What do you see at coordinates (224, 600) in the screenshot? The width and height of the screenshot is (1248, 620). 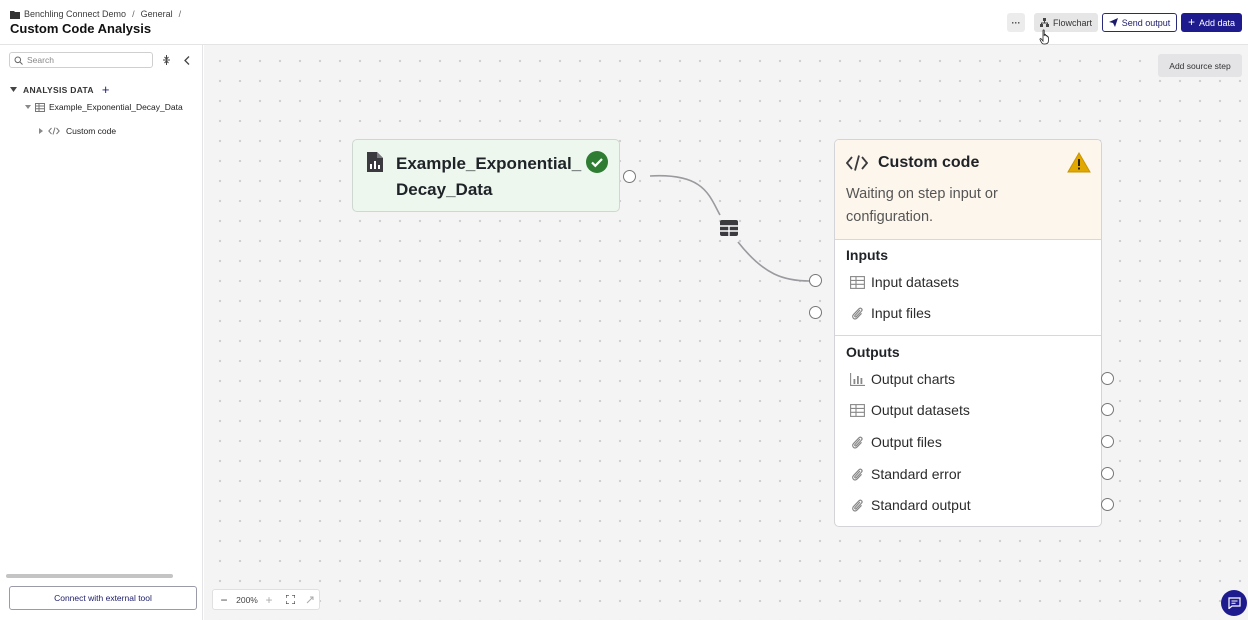 I see `zoom-out-icon: −` at bounding box center [224, 600].